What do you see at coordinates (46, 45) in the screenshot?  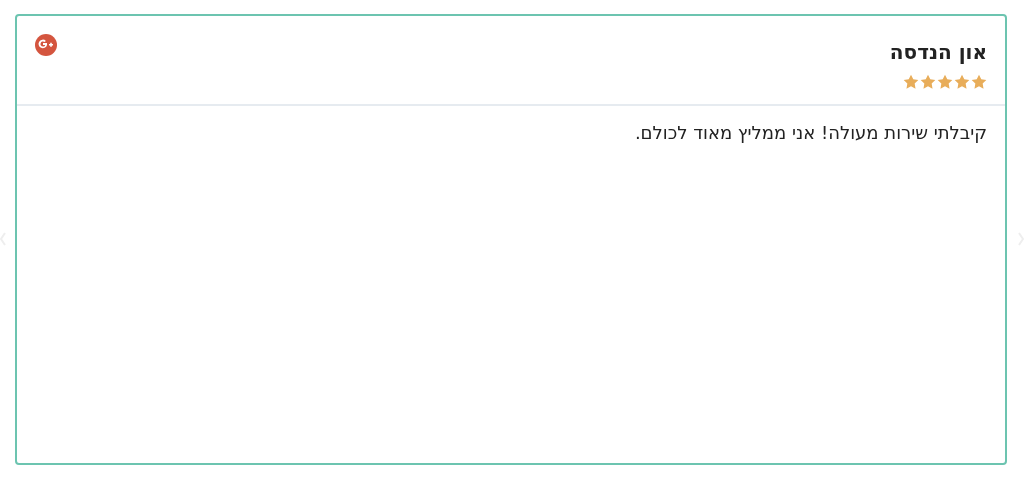 I see `google-plus-icon` at bounding box center [46, 45].